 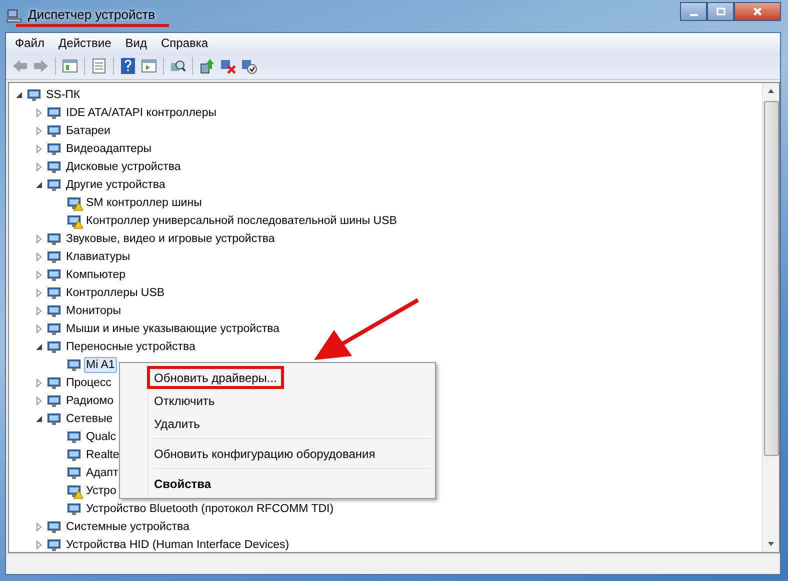 What do you see at coordinates (92, 14) in the screenshot?
I see `window-title: Диспетчер устройств` at bounding box center [92, 14].